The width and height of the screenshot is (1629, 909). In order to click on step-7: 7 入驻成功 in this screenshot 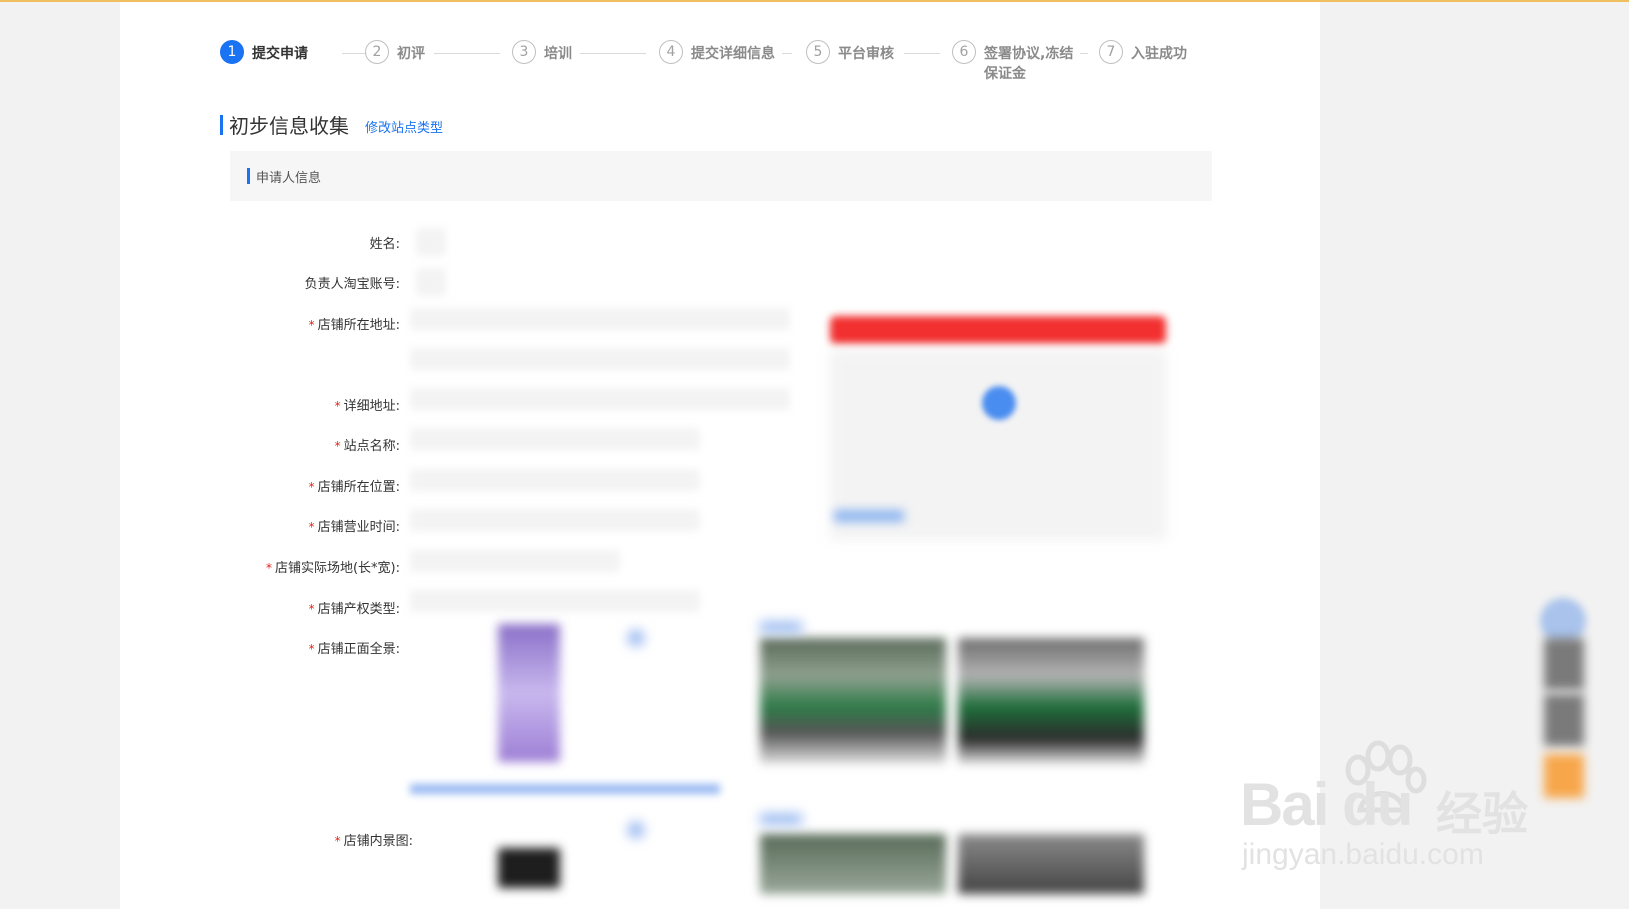, I will do `click(1143, 52)`.